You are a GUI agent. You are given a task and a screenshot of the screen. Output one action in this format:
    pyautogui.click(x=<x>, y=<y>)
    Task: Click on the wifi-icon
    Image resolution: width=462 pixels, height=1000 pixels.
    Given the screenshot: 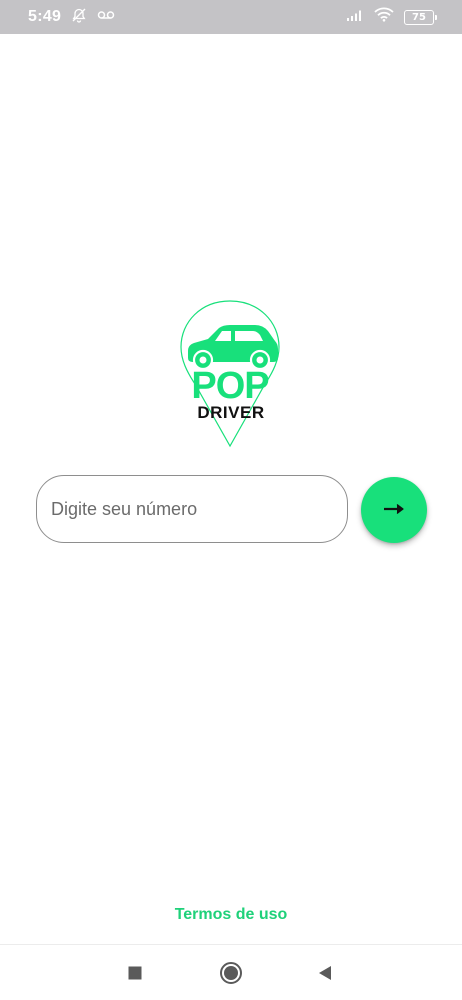 What is the action you would take?
    pyautogui.click(x=384, y=17)
    